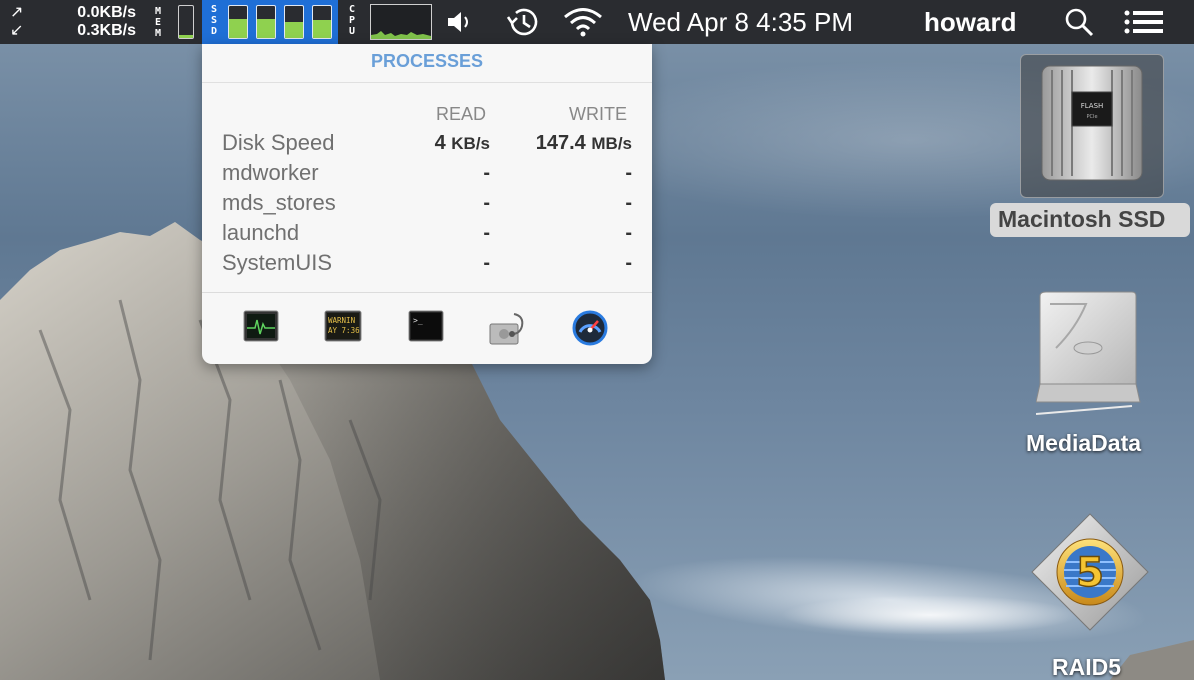 The width and height of the screenshot is (1194, 681). I want to click on raid5-icon: 5, so click(1090, 572).